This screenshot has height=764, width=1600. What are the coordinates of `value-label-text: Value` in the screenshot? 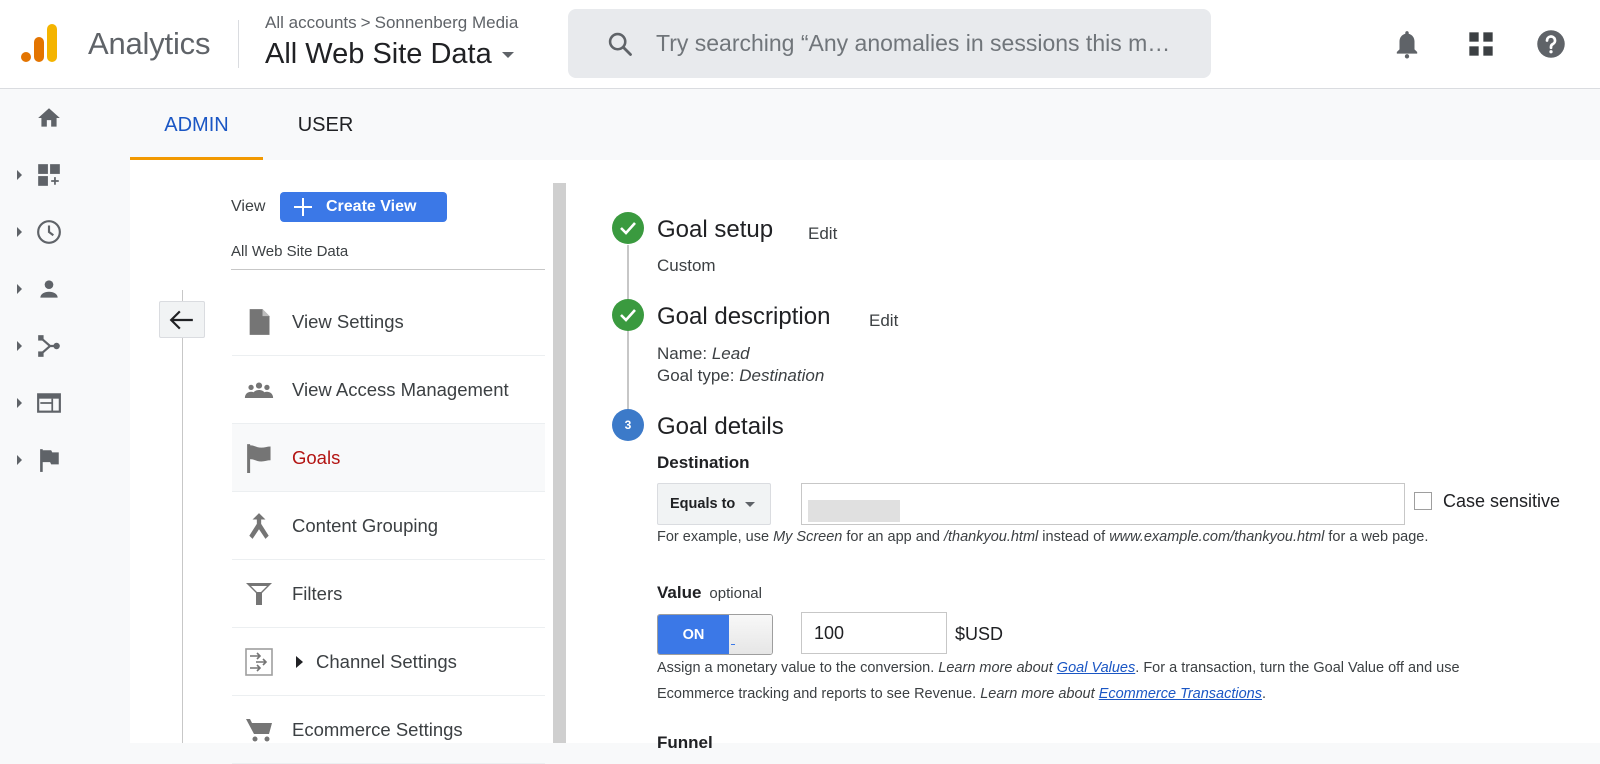 It's located at (679, 592).